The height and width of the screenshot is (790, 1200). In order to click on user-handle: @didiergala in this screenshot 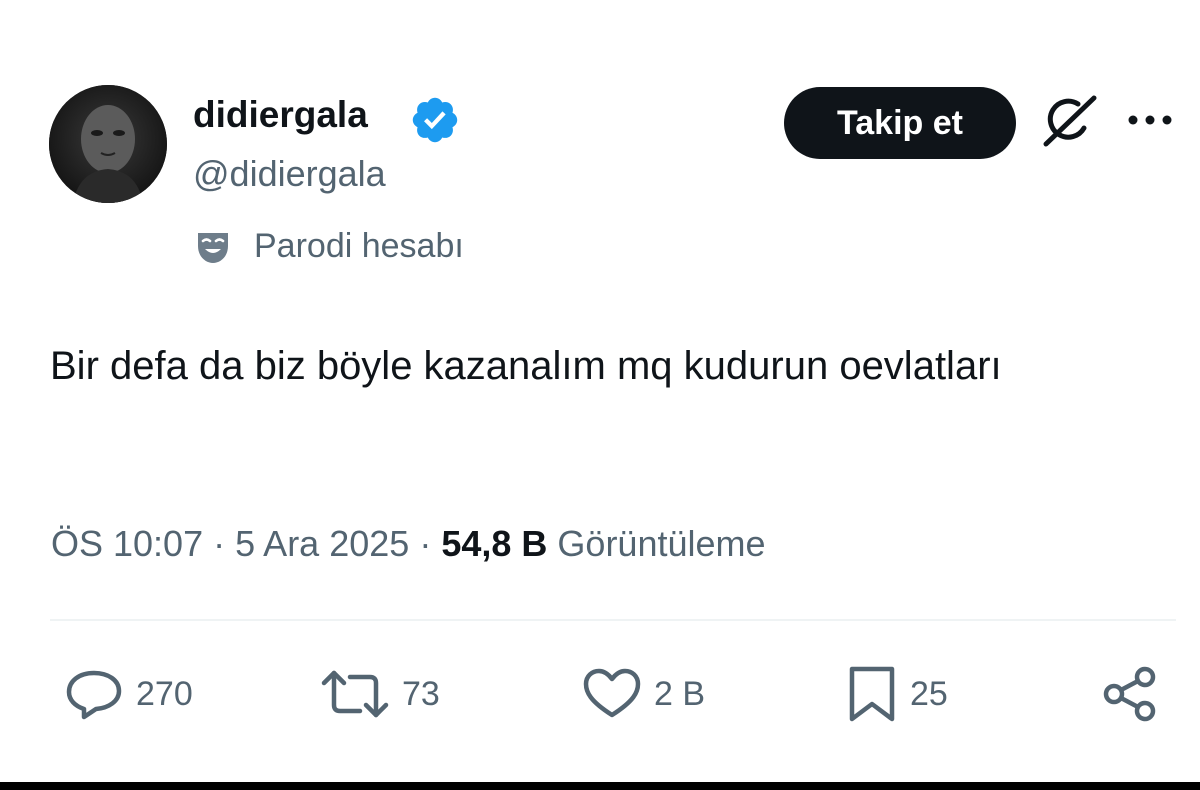, I will do `click(289, 174)`.